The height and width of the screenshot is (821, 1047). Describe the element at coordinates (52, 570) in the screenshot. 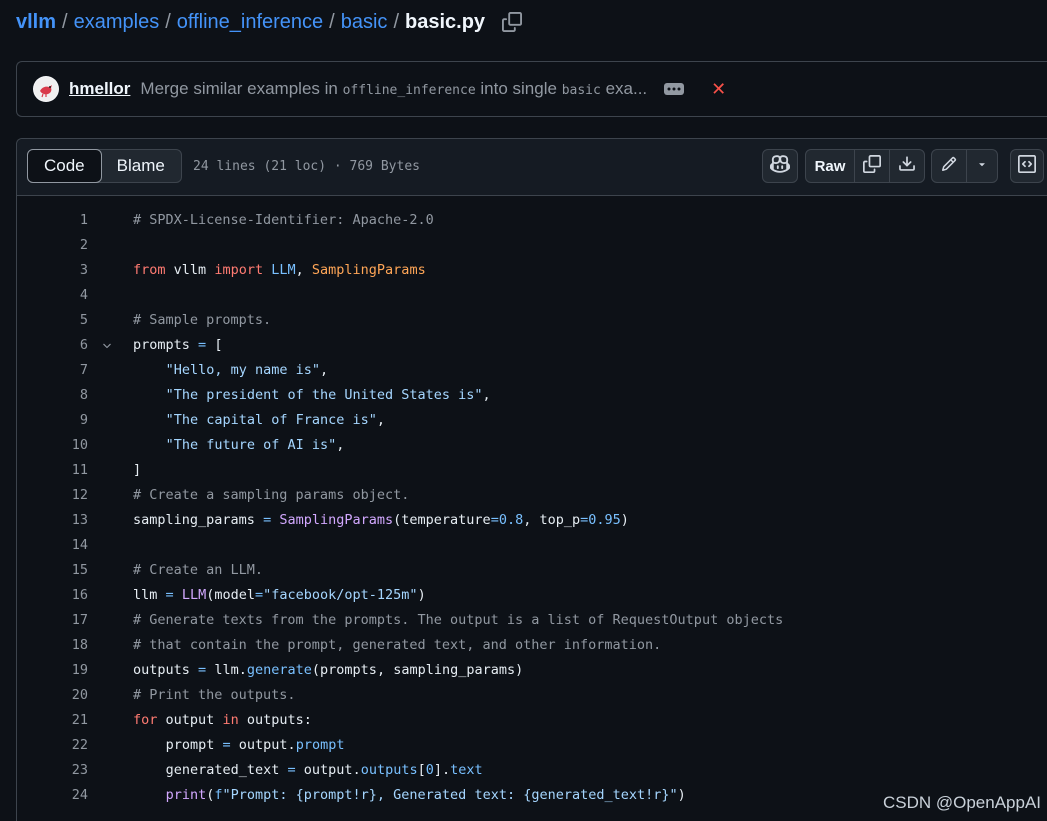

I see `line-number: 15` at that location.